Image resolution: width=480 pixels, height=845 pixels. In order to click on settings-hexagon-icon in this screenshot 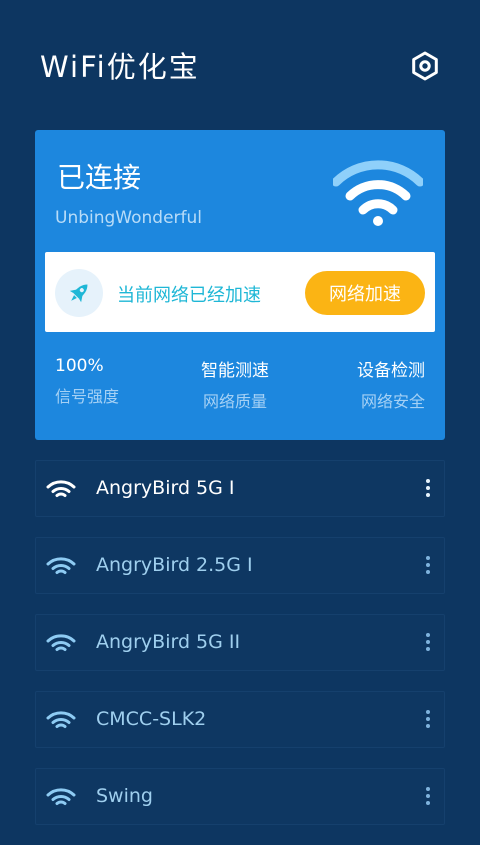, I will do `click(425, 66)`.